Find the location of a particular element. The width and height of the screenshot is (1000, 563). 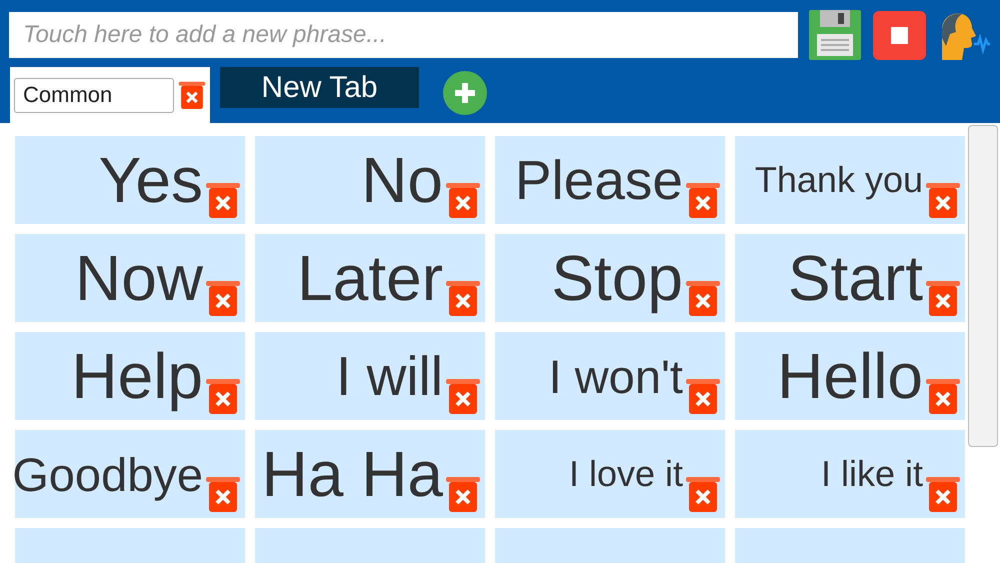

phrase-text: Hello is located at coordinates (850, 376).